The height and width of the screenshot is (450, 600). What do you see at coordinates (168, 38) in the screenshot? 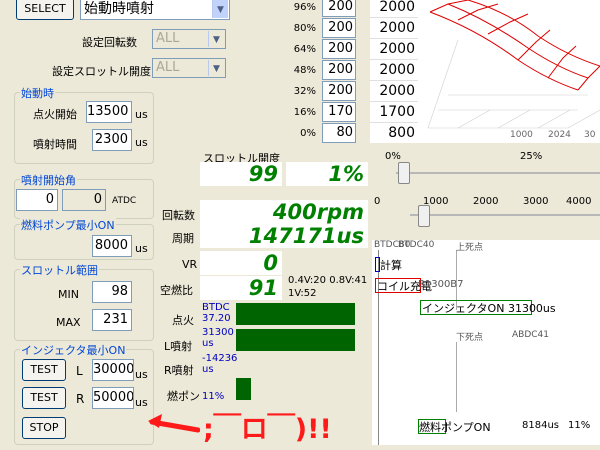
I see `rpm-setting-value: ALL` at bounding box center [168, 38].